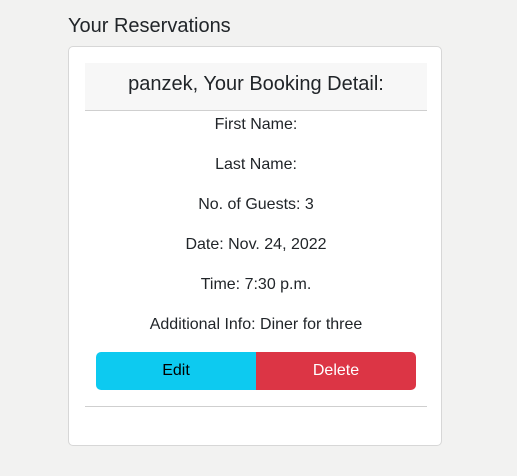 The image size is (517, 476). I want to click on first-name-detail: First Name:, so click(256, 124).